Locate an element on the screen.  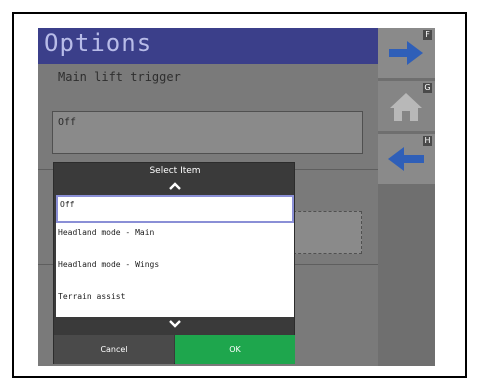
ok-button: OK is located at coordinates (235, 349).